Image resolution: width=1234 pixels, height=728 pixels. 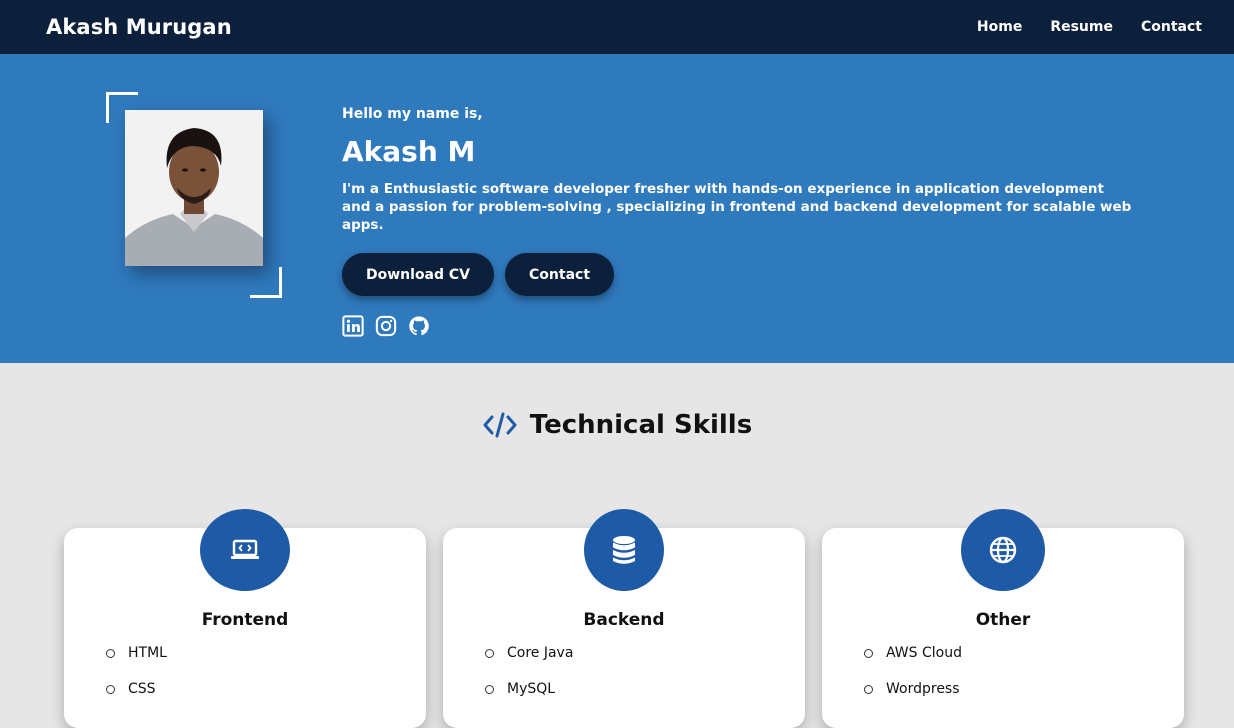 I want to click on navbar: Akash Murugan Home Resume Contact, so click(x=617, y=27).